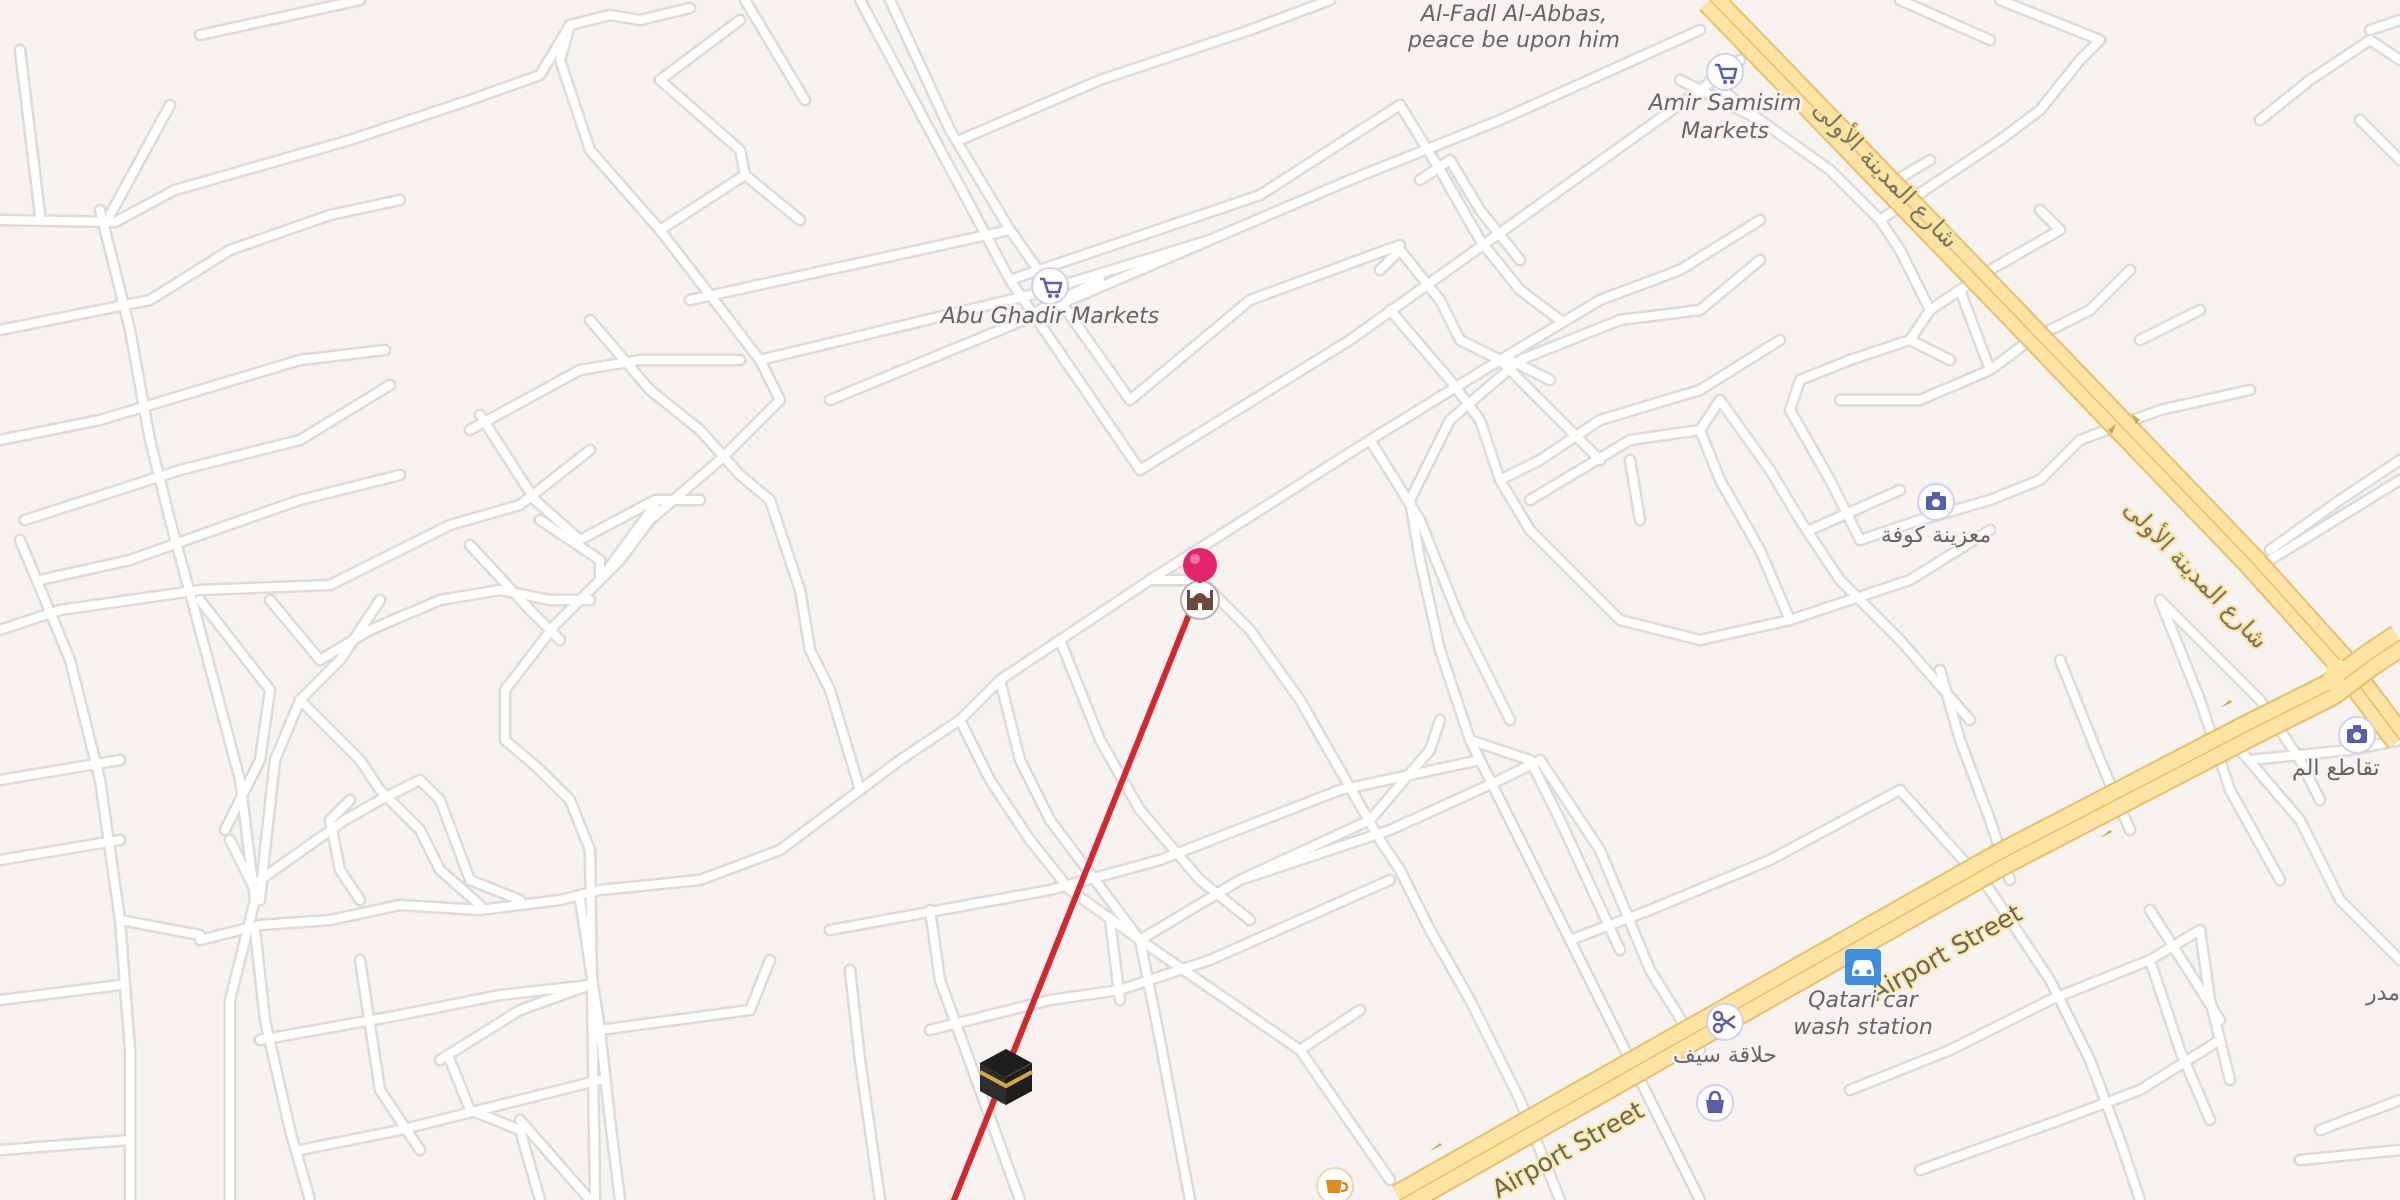 The height and width of the screenshot is (1200, 2400). What do you see at coordinates (2382, 993) in the screenshot?
I see `poi-school-label: مدر` at bounding box center [2382, 993].